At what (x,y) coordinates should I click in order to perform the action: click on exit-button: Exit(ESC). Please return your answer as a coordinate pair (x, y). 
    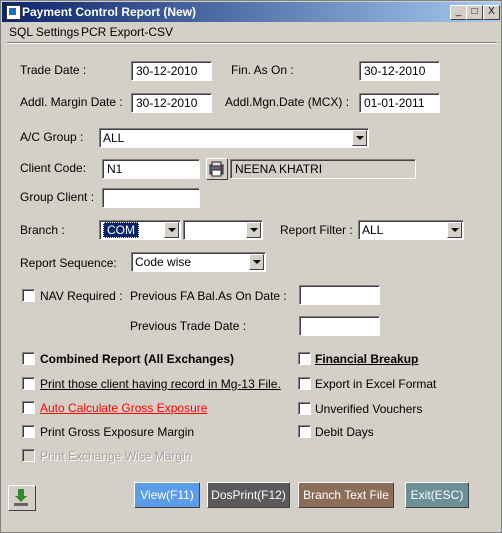
    Looking at the image, I should click on (437, 495).